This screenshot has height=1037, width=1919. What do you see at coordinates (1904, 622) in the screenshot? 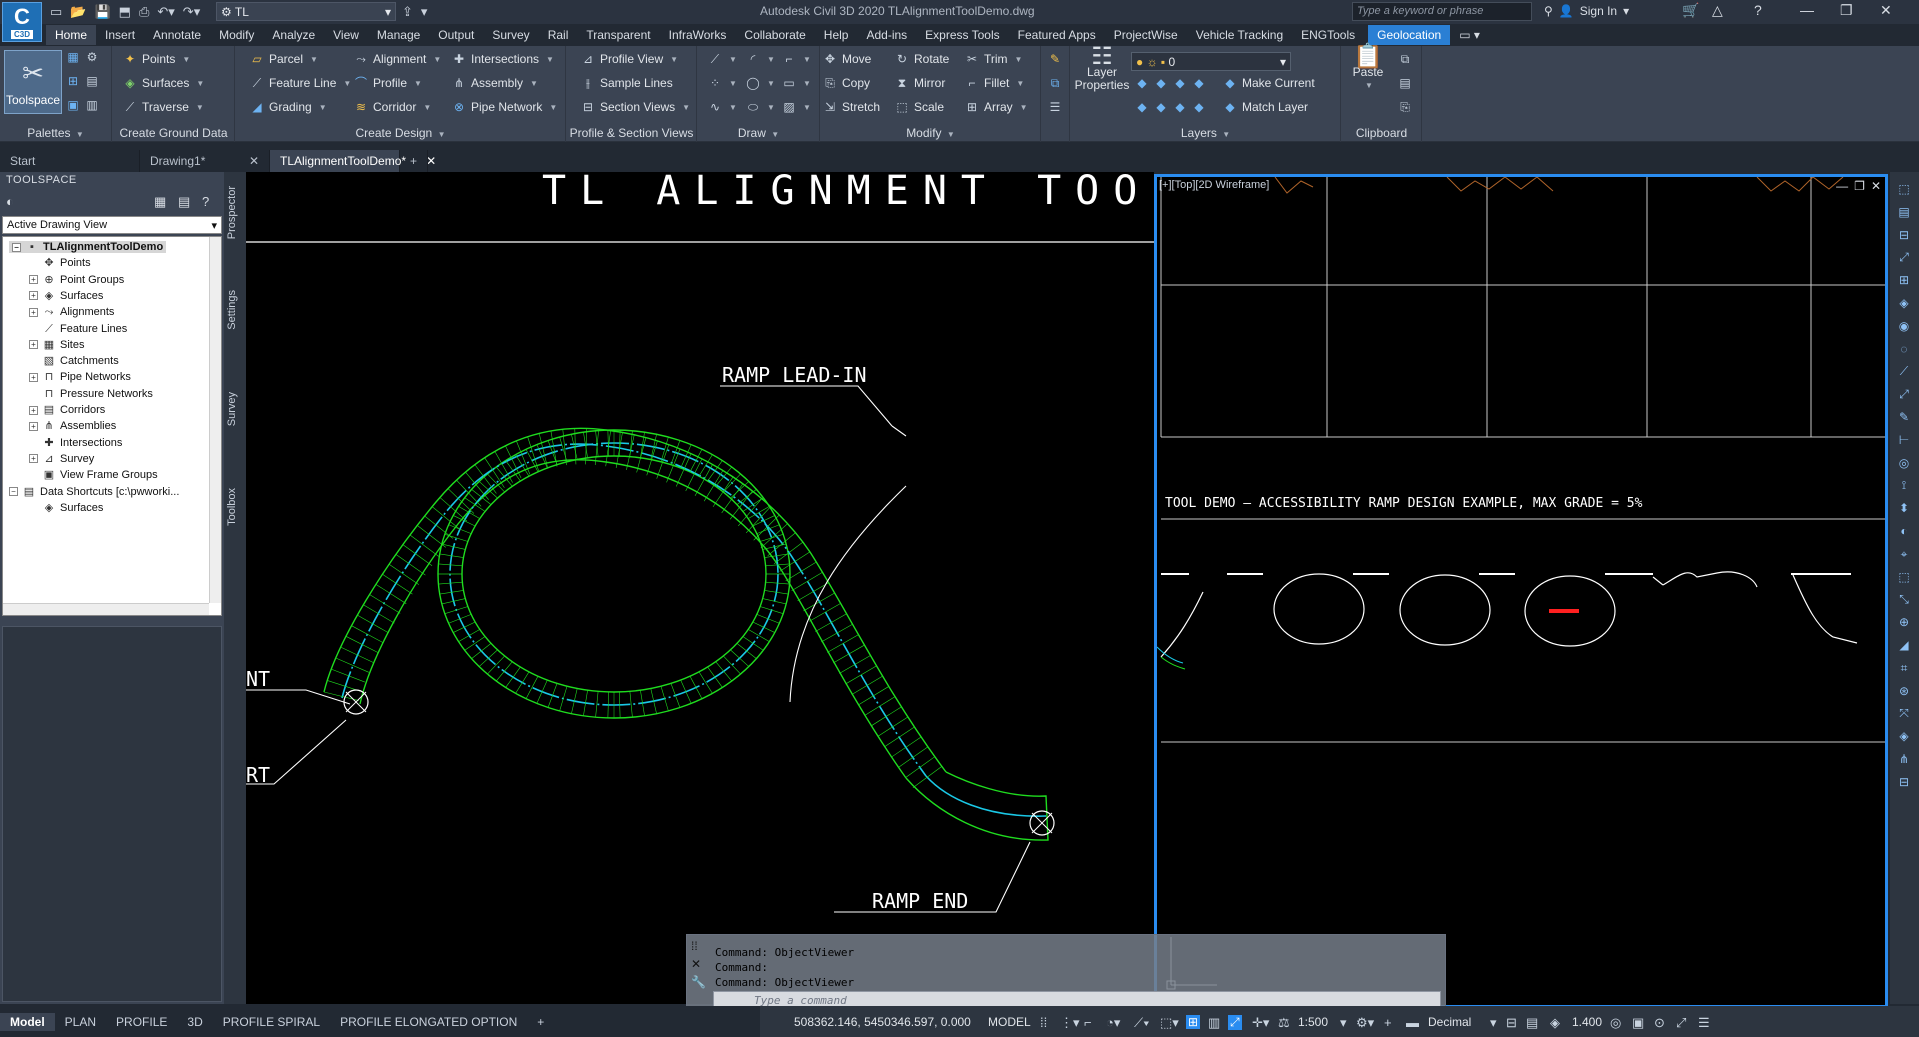
I see `right-tool-icon: ⊕` at bounding box center [1904, 622].